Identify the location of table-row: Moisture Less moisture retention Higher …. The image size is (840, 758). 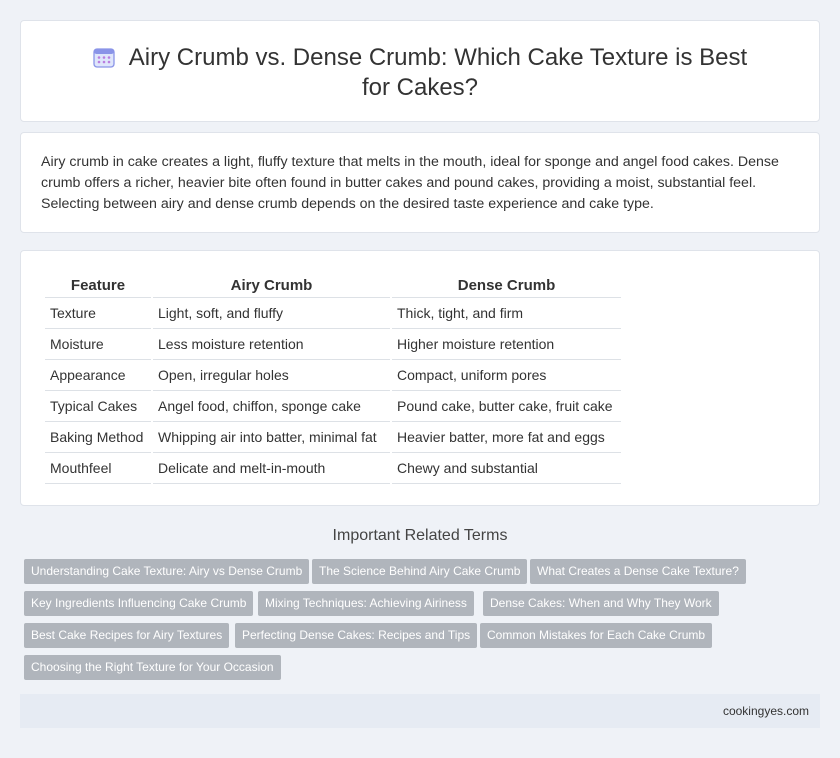
(333, 344).